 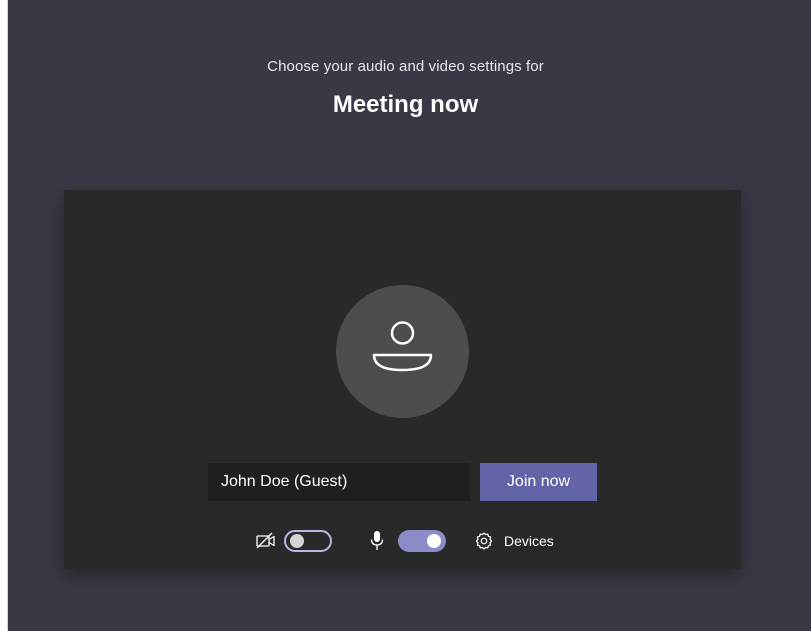 I want to click on devices-button: Devices, so click(x=519, y=541).